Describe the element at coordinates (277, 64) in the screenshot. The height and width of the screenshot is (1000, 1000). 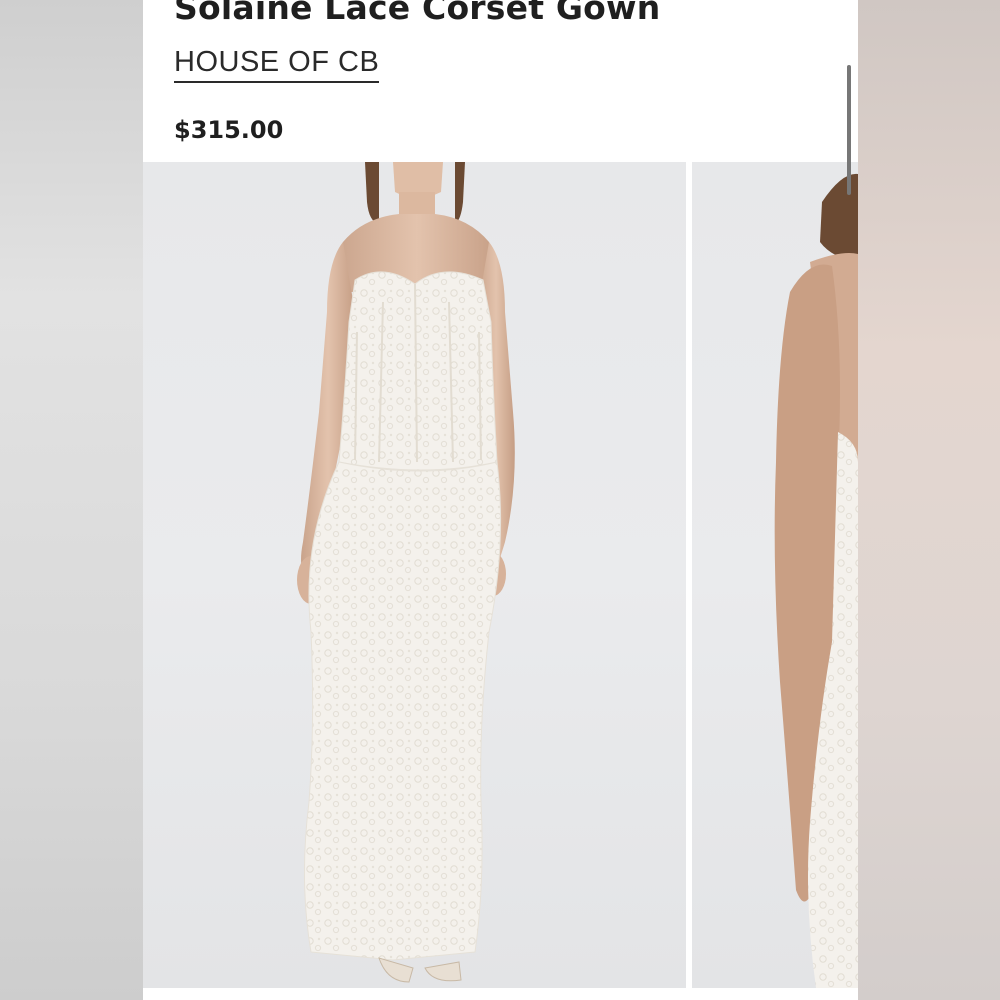
I see `brand-link: HOUSE OF CB` at that location.